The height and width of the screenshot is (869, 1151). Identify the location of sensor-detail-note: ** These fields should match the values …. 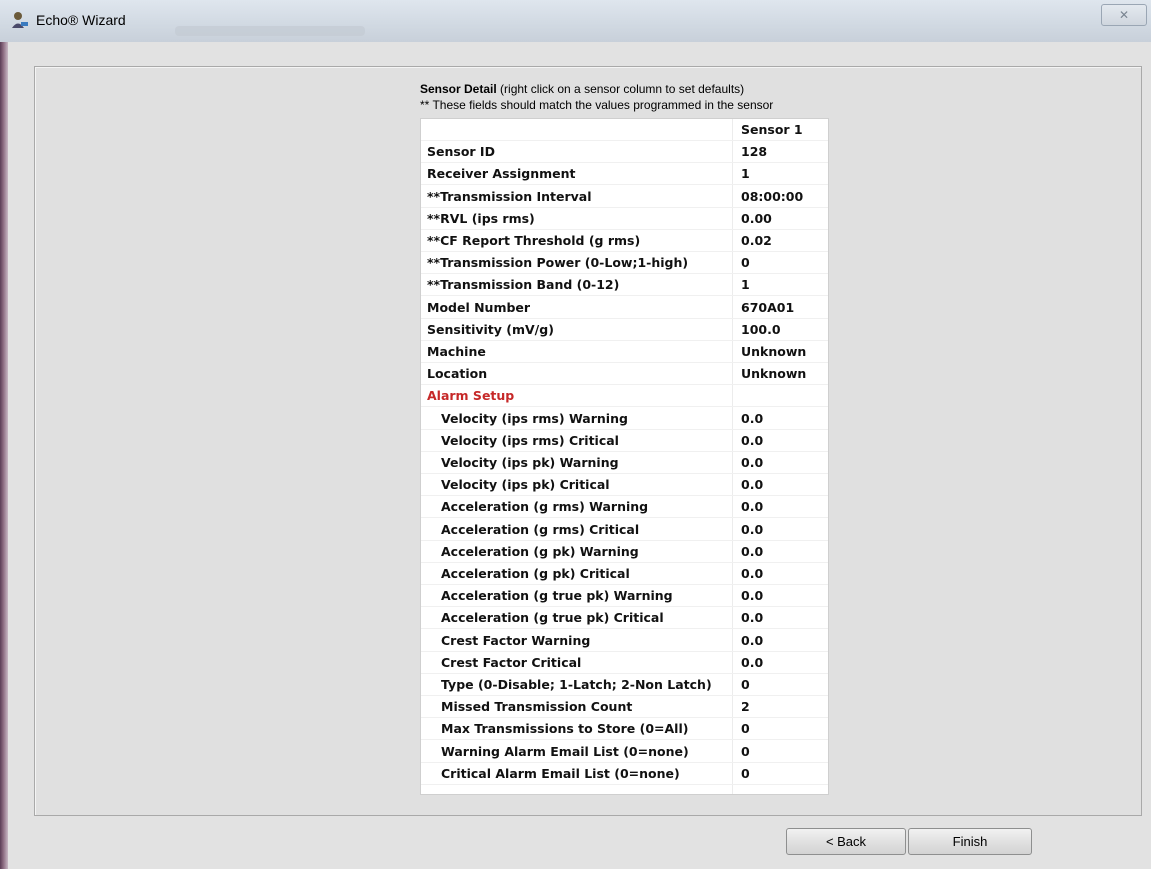
(597, 105).